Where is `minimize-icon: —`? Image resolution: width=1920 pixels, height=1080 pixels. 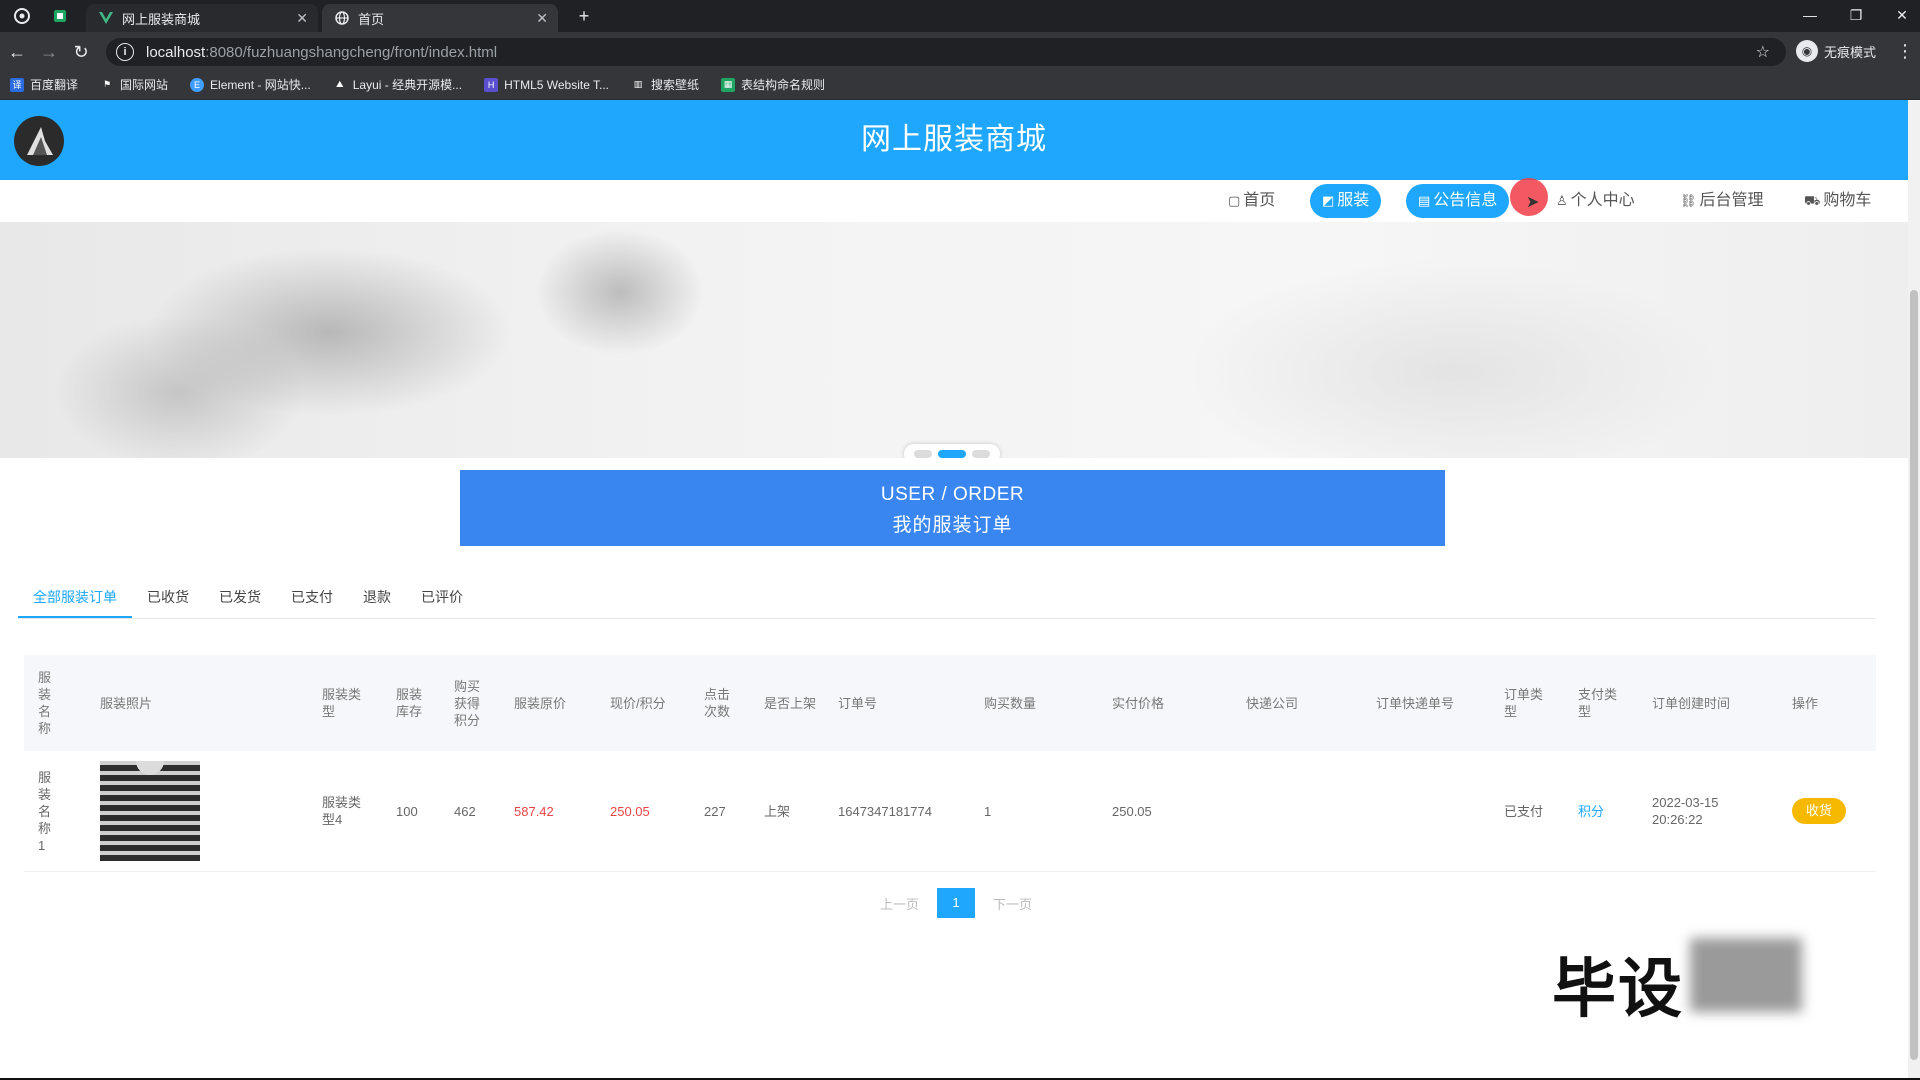
minimize-icon: — is located at coordinates (1810, 15).